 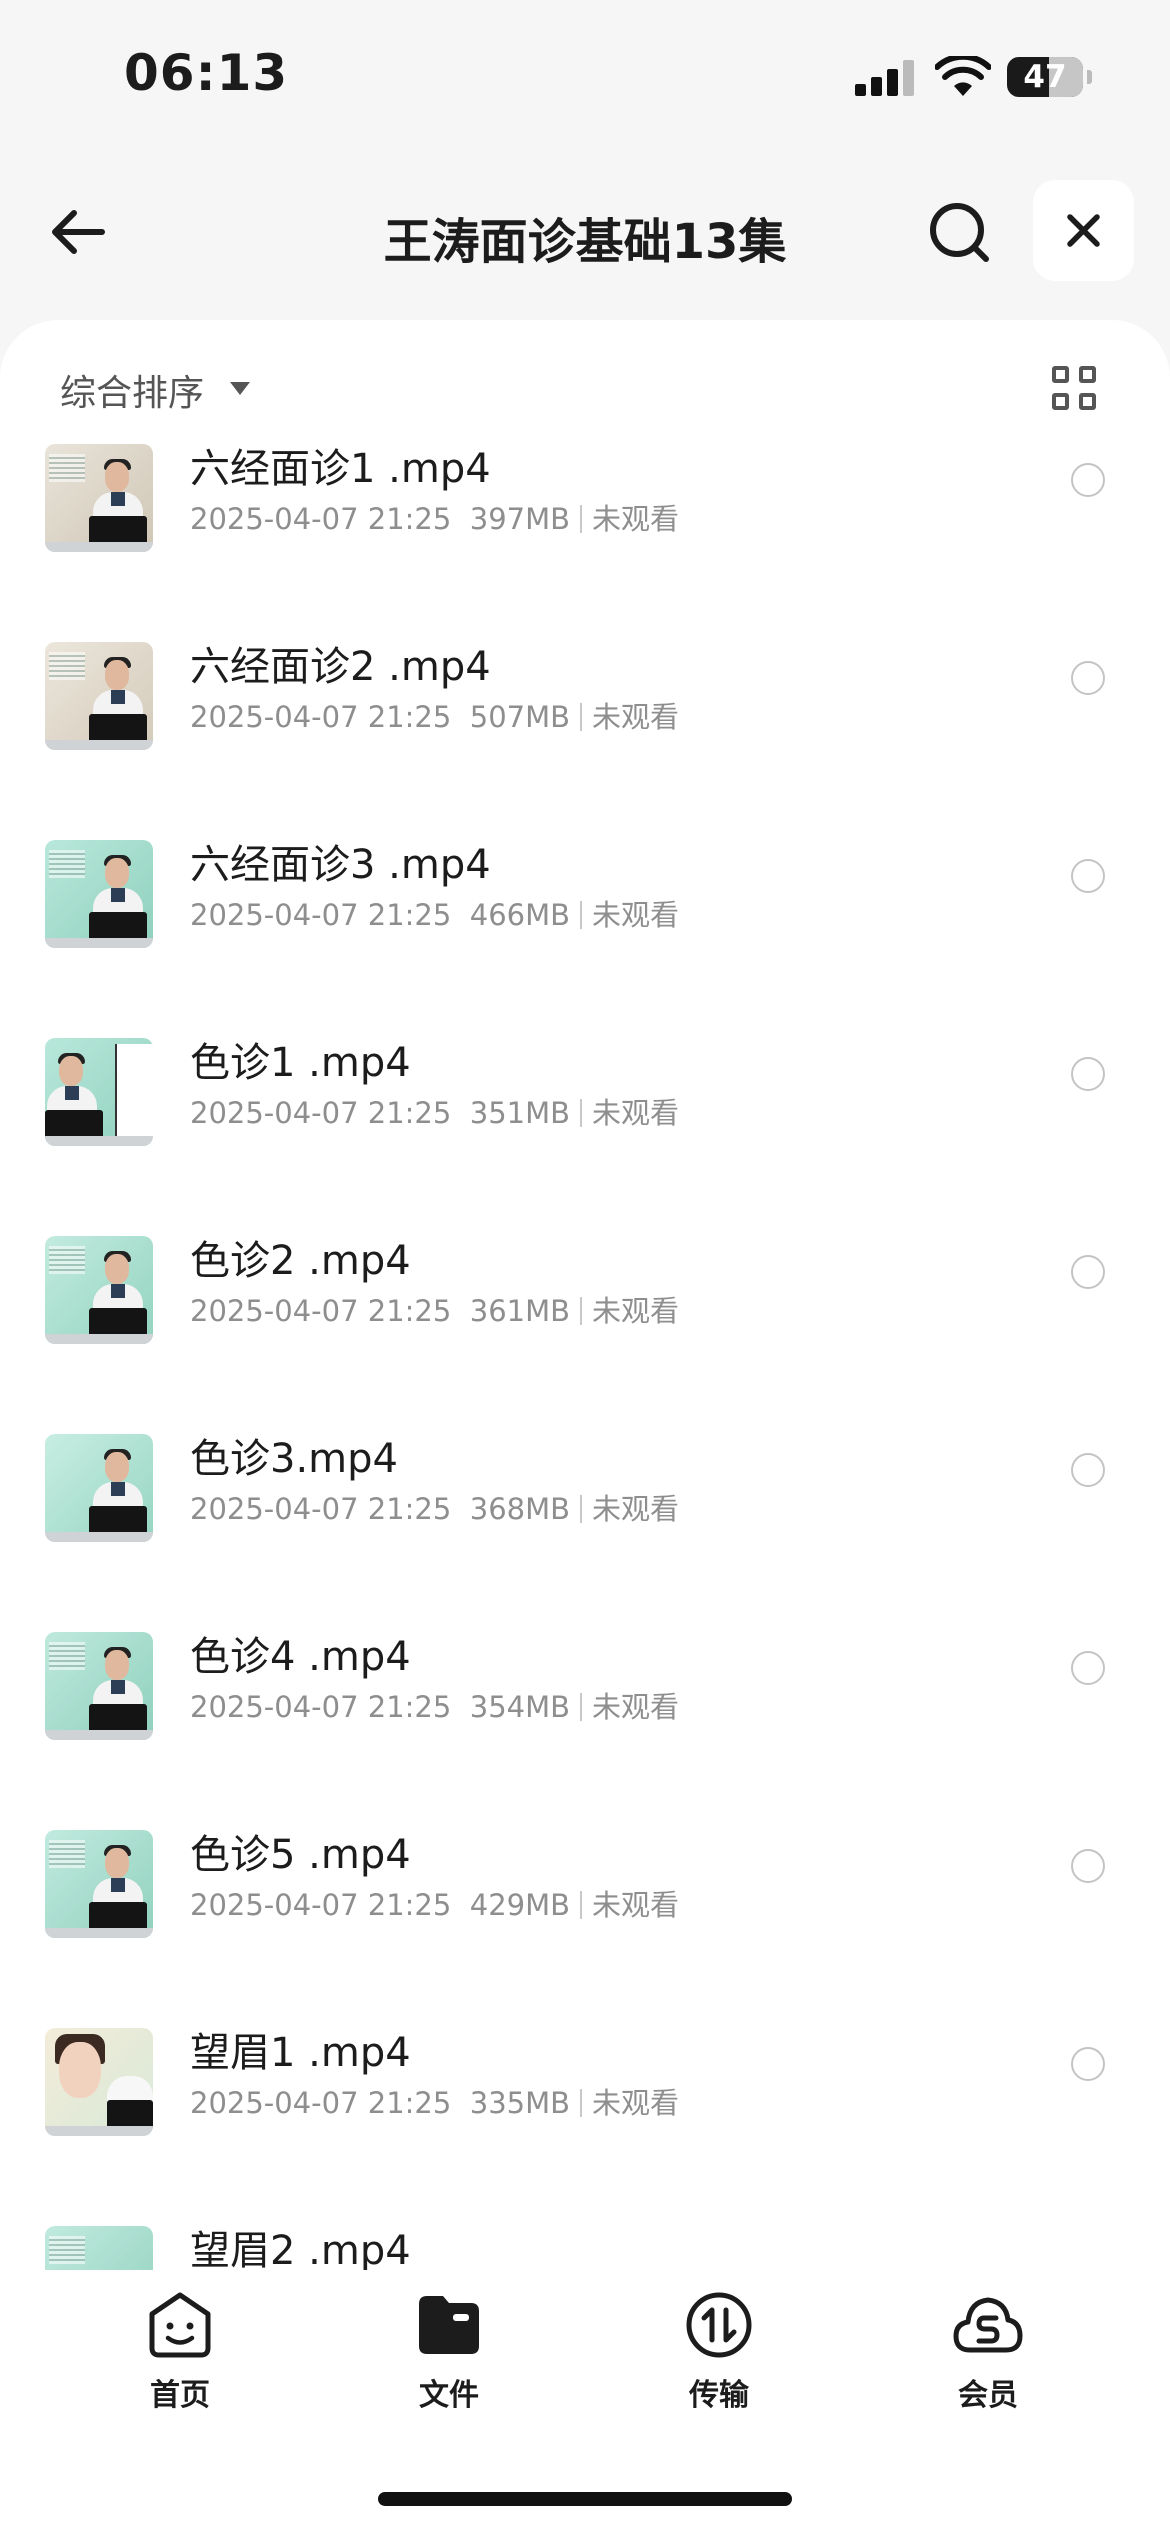 What do you see at coordinates (132, 390) in the screenshot?
I see `sort-dropdown: 综合排序` at bounding box center [132, 390].